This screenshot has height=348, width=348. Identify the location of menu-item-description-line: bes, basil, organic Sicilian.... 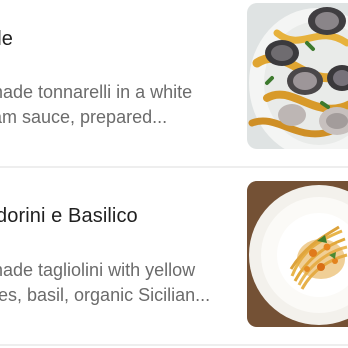
(105, 295).